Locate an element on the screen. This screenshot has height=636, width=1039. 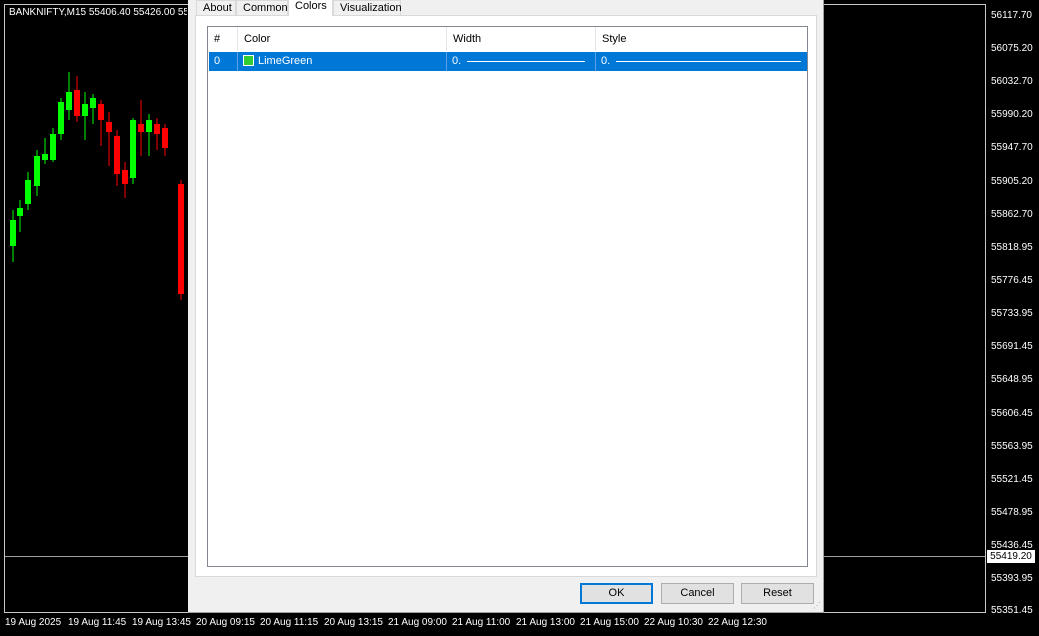
price-axis-label: 55776.45 is located at coordinates (1012, 280).